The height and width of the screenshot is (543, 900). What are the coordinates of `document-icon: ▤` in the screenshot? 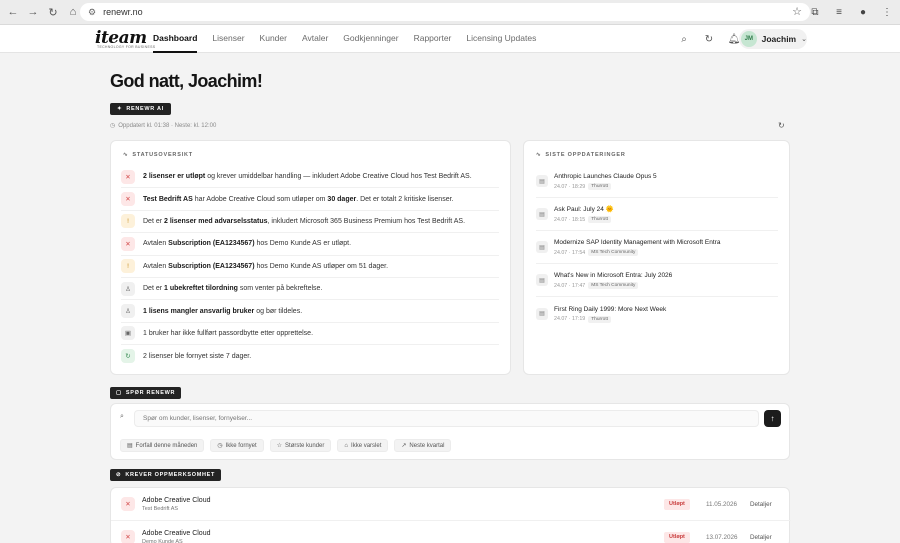 It's located at (542, 214).